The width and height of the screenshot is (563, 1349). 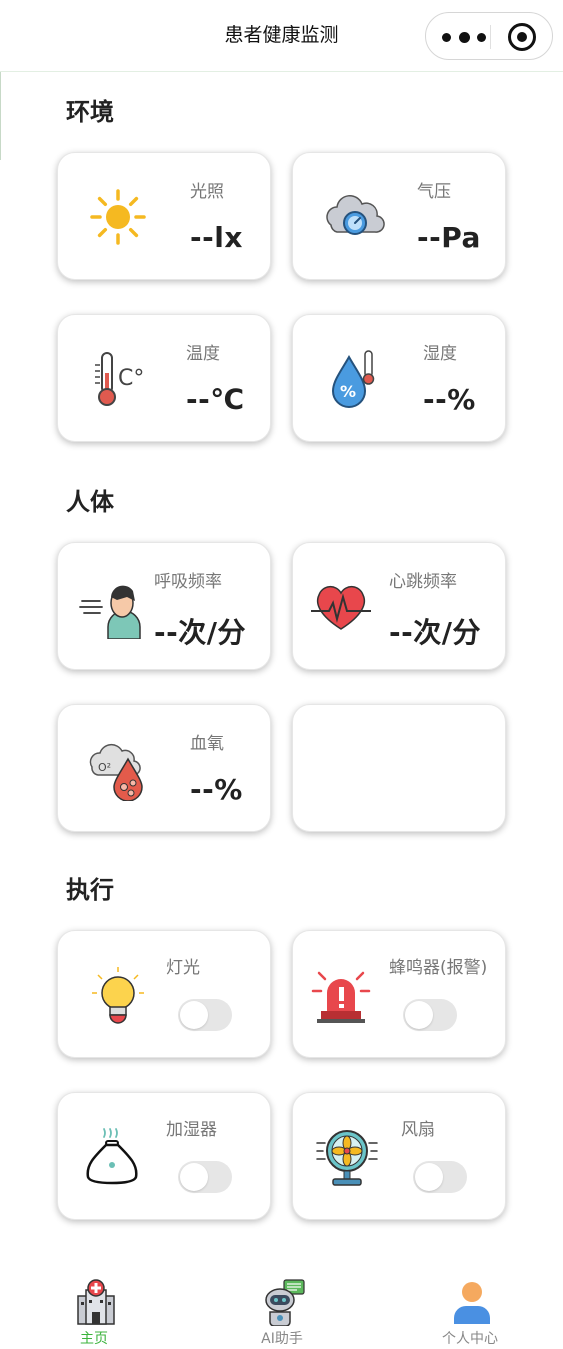 I want to click on humidifier-control-label: 加湿器, so click(x=191, y=1130).